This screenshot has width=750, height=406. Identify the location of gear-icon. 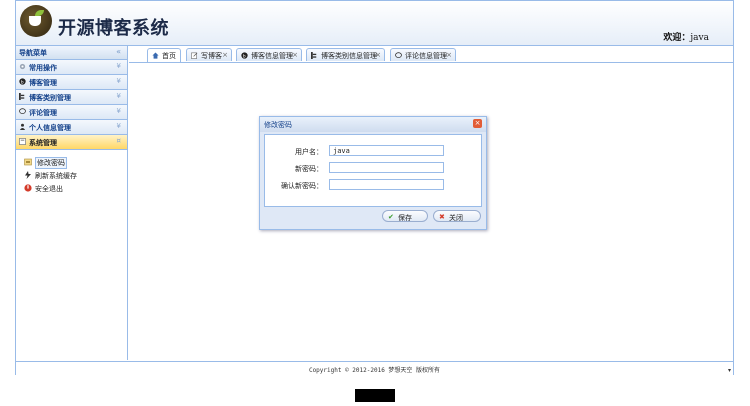
(22, 66).